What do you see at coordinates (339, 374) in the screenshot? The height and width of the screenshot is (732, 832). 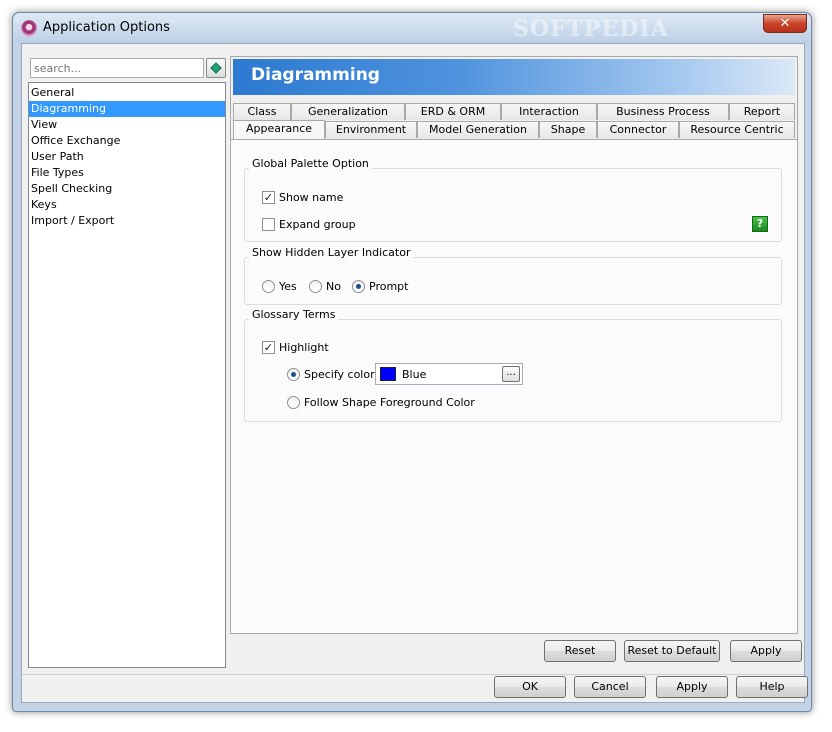 I see `specify-color-label: Specify color` at bounding box center [339, 374].